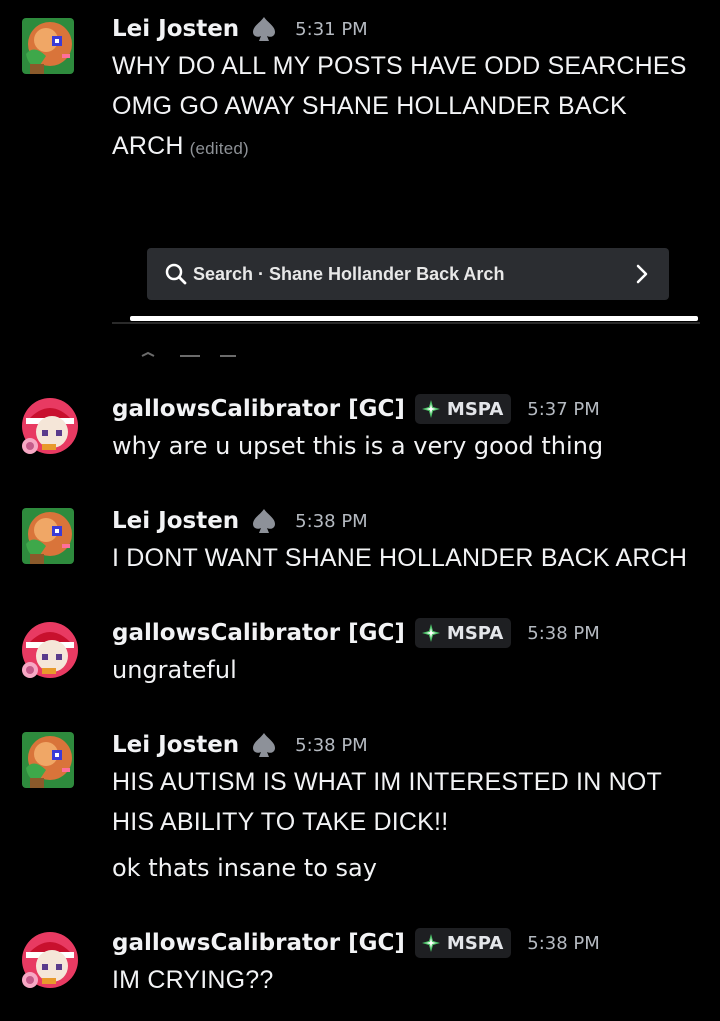 This screenshot has width=720, height=1021. I want to click on message-line: OMG GO AWAY SHANE HOLLANDER BACK, so click(369, 106).